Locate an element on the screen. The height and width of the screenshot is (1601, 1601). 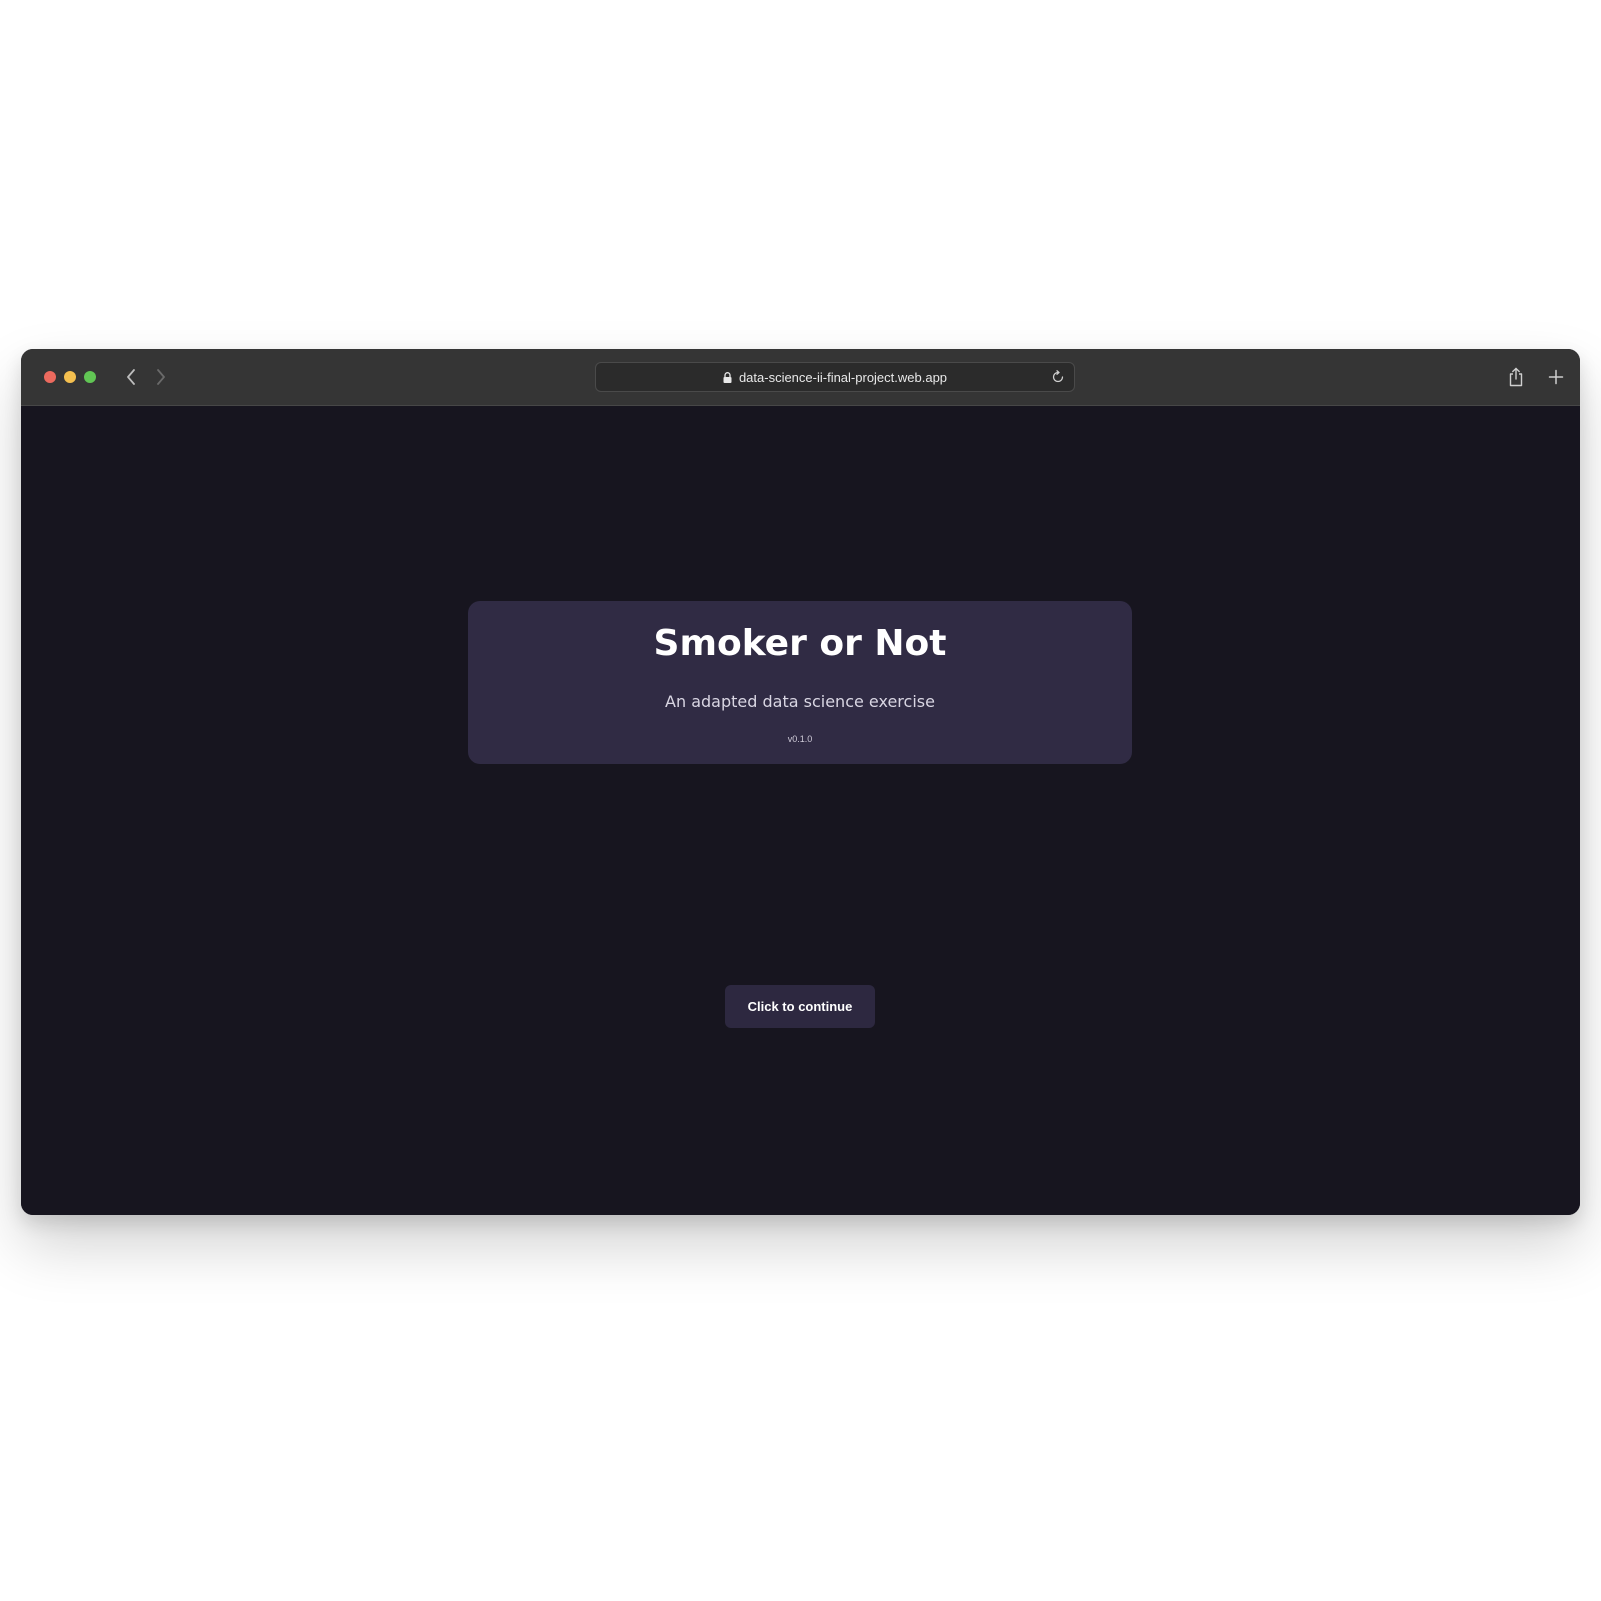
chevron-right-icon is located at coordinates (161, 377).